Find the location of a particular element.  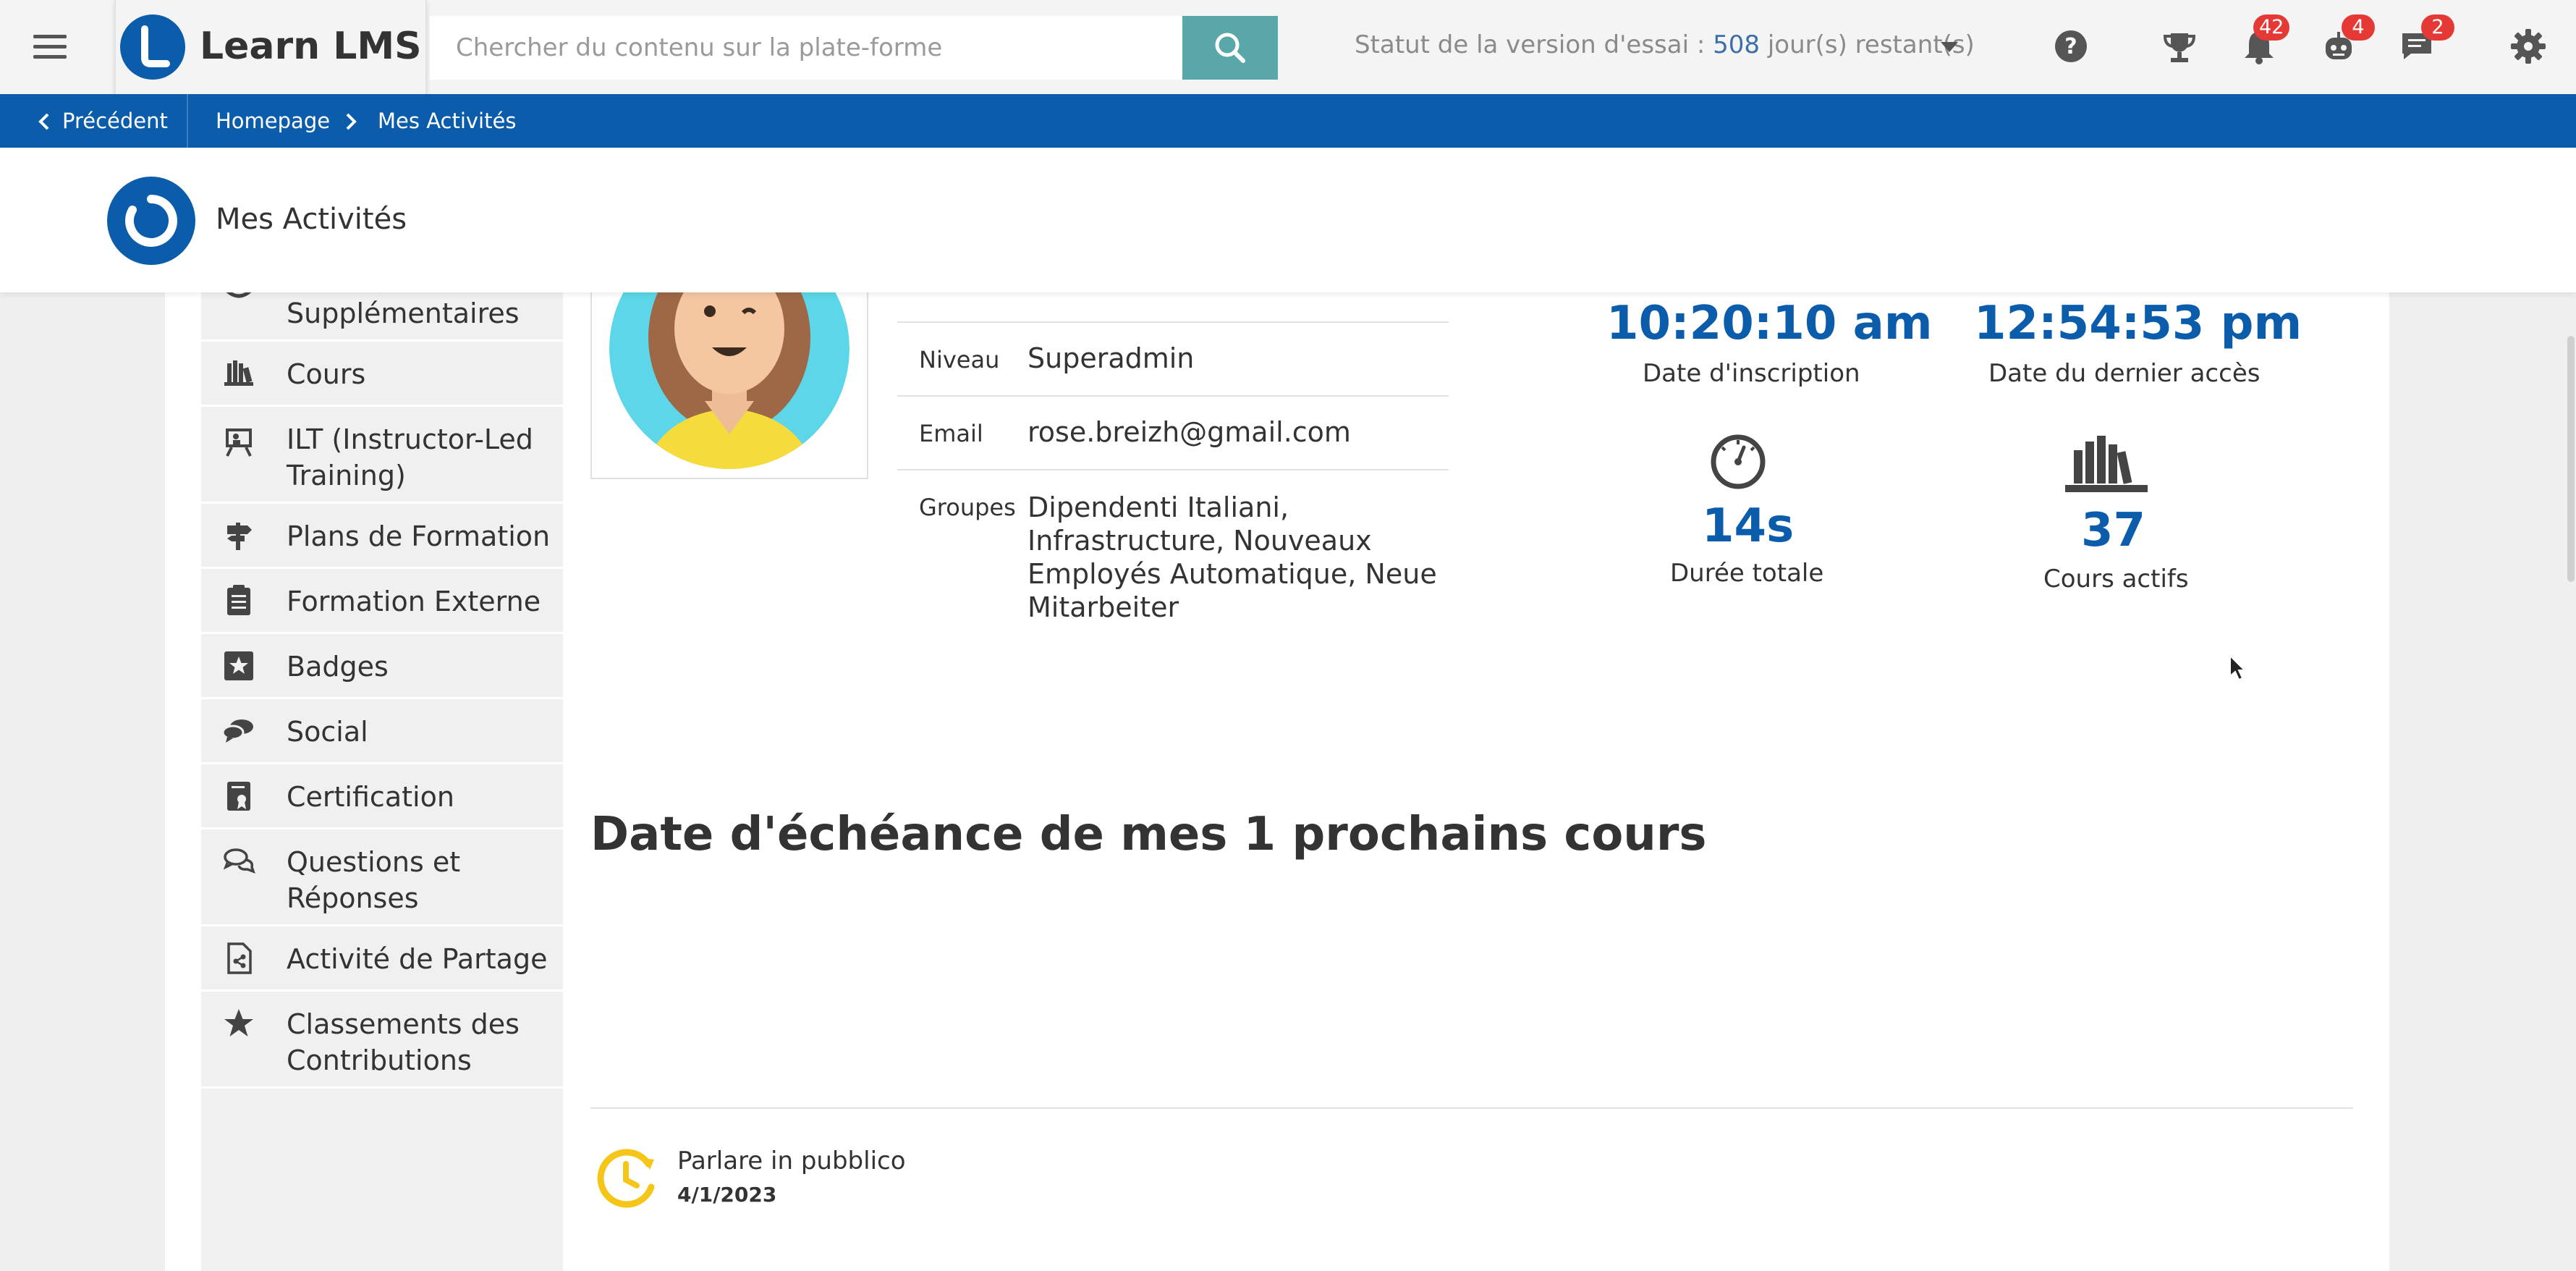

sidebar-item-label: Questions et is located at coordinates (374, 862).